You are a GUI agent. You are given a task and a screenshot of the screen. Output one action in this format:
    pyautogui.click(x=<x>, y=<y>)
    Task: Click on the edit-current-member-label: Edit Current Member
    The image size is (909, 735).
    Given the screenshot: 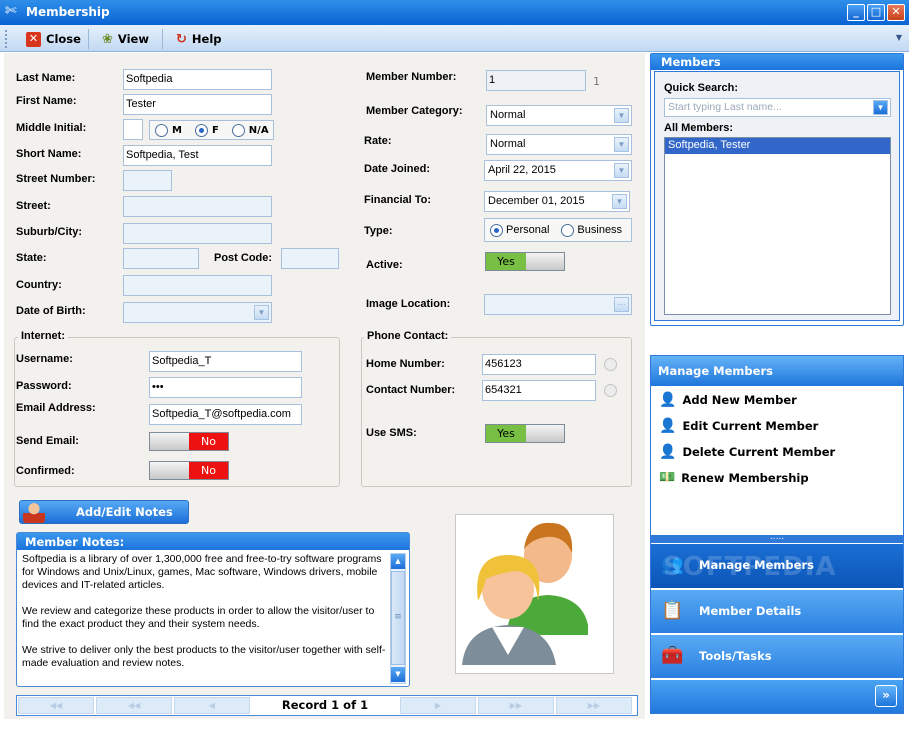 What is the action you would take?
    pyautogui.click(x=750, y=426)
    